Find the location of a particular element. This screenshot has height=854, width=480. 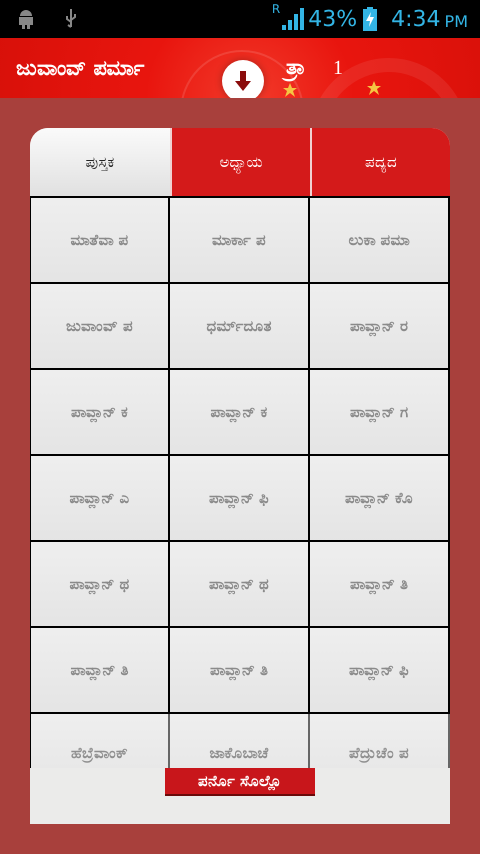

go-button: ಪರ್ನೊ ಸೊಲ್ಲೊ is located at coordinates (240, 782).